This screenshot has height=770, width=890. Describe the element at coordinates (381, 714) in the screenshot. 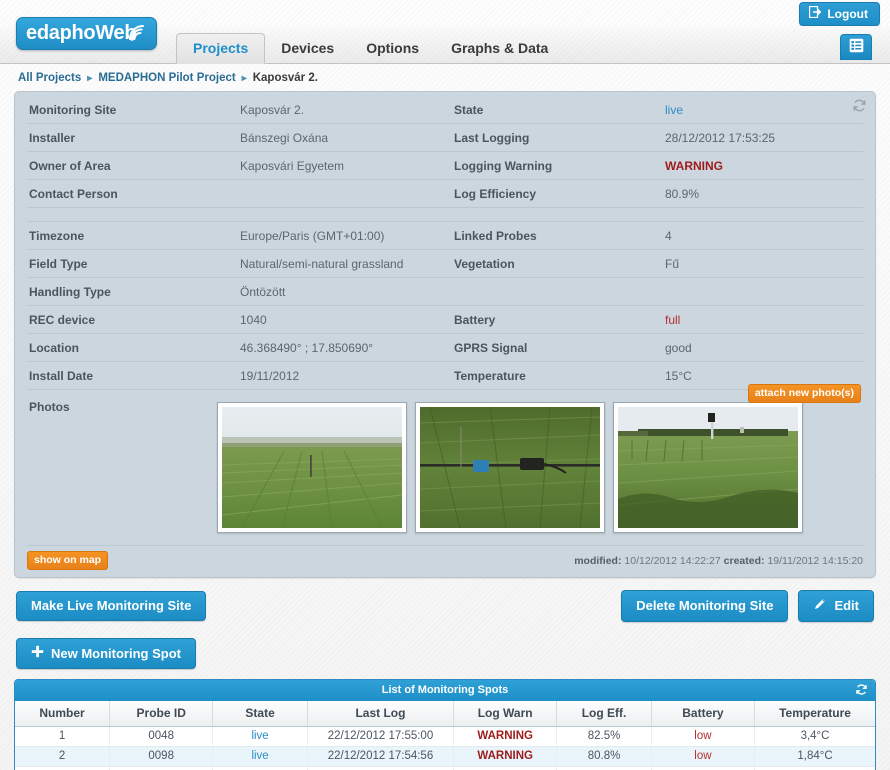

I see `col-last-log: Last Log` at that location.